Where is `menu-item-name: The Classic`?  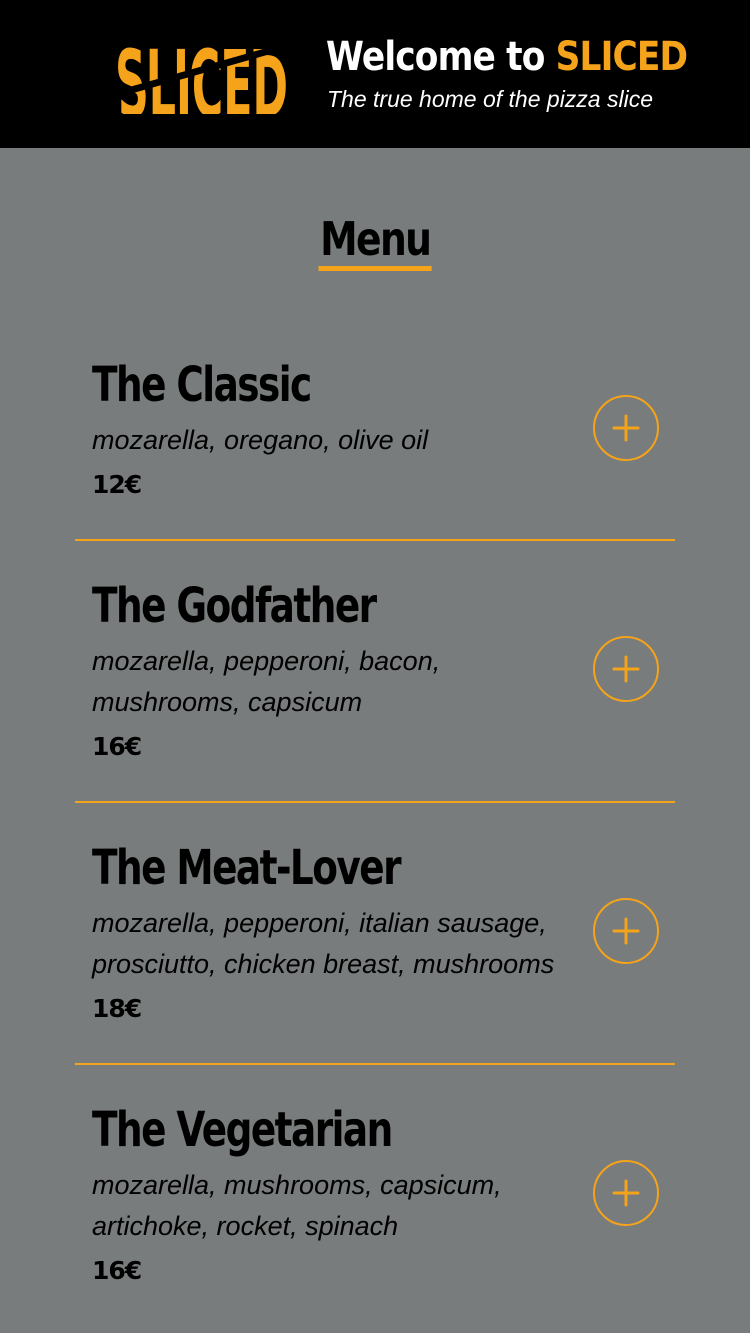
menu-item-name: The Classic is located at coordinates (202, 385).